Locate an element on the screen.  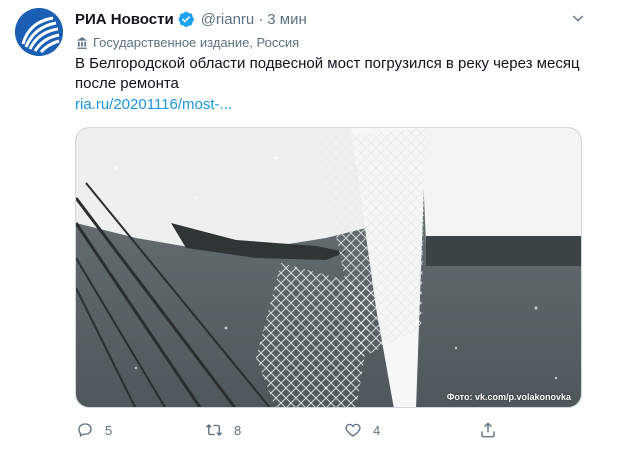
chevron-down-icon is located at coordinates (578, 18).